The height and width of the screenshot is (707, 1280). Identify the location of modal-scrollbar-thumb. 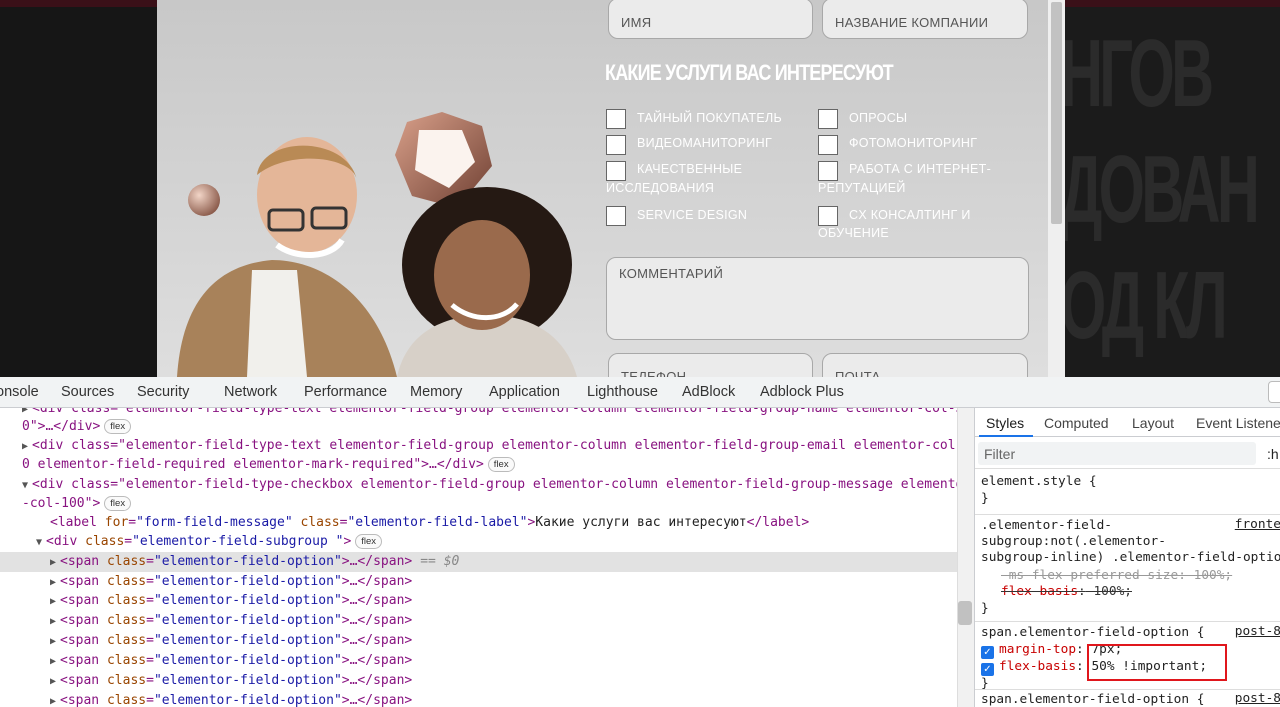
(1056, 113).